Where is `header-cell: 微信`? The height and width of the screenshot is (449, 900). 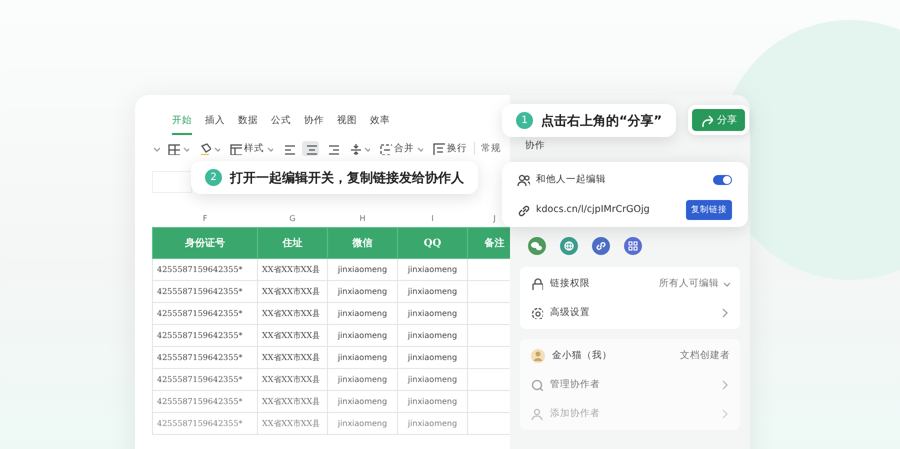 header-cell: 微信 is located at coordinates (363, 243).